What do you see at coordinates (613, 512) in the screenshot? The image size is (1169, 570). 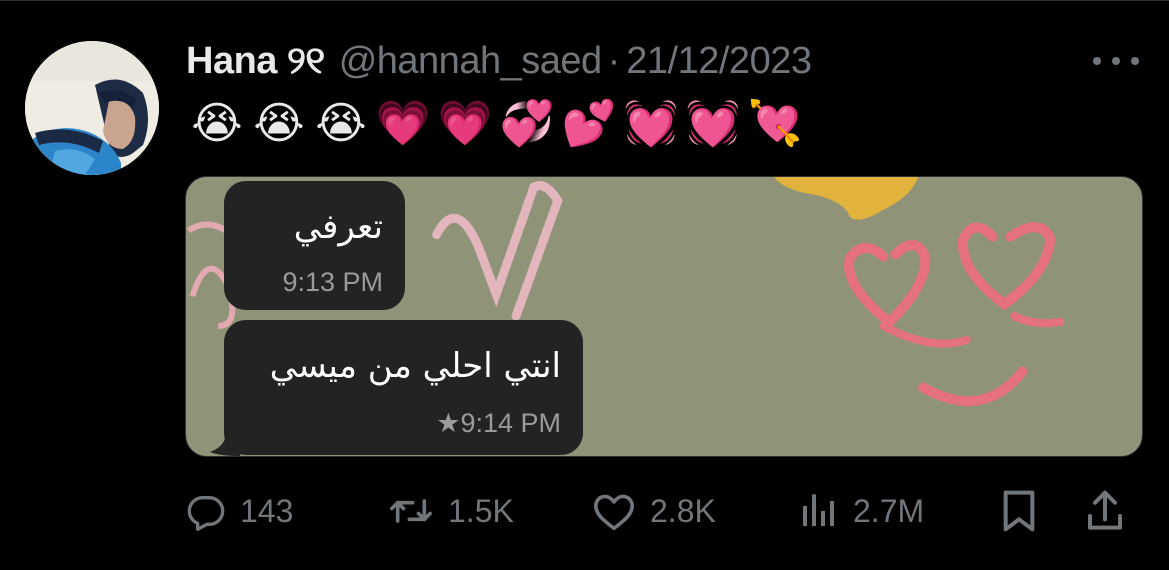 I see `like-icon` at bounding box center [613, 512].